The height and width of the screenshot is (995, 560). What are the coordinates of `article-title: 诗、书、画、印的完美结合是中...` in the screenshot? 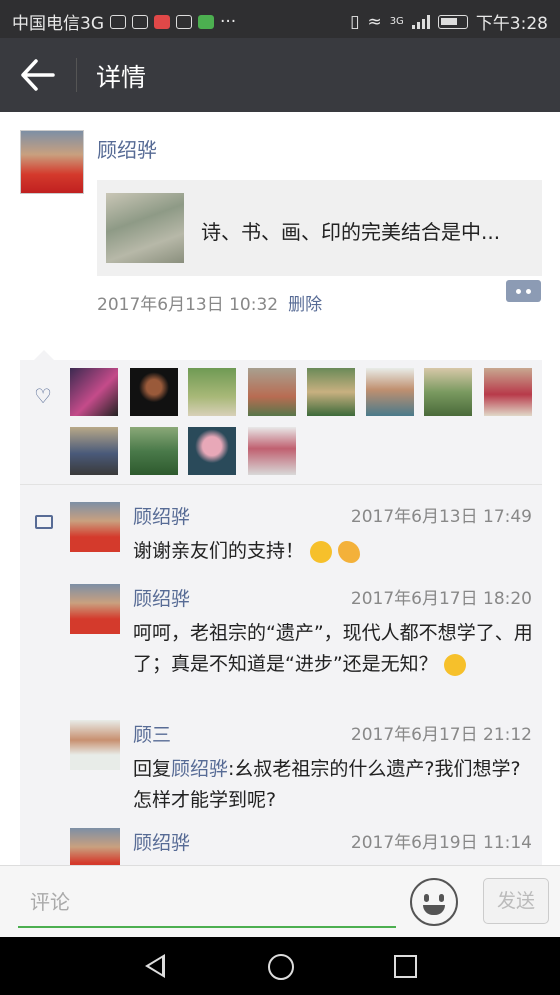 It's located at (351, 232).